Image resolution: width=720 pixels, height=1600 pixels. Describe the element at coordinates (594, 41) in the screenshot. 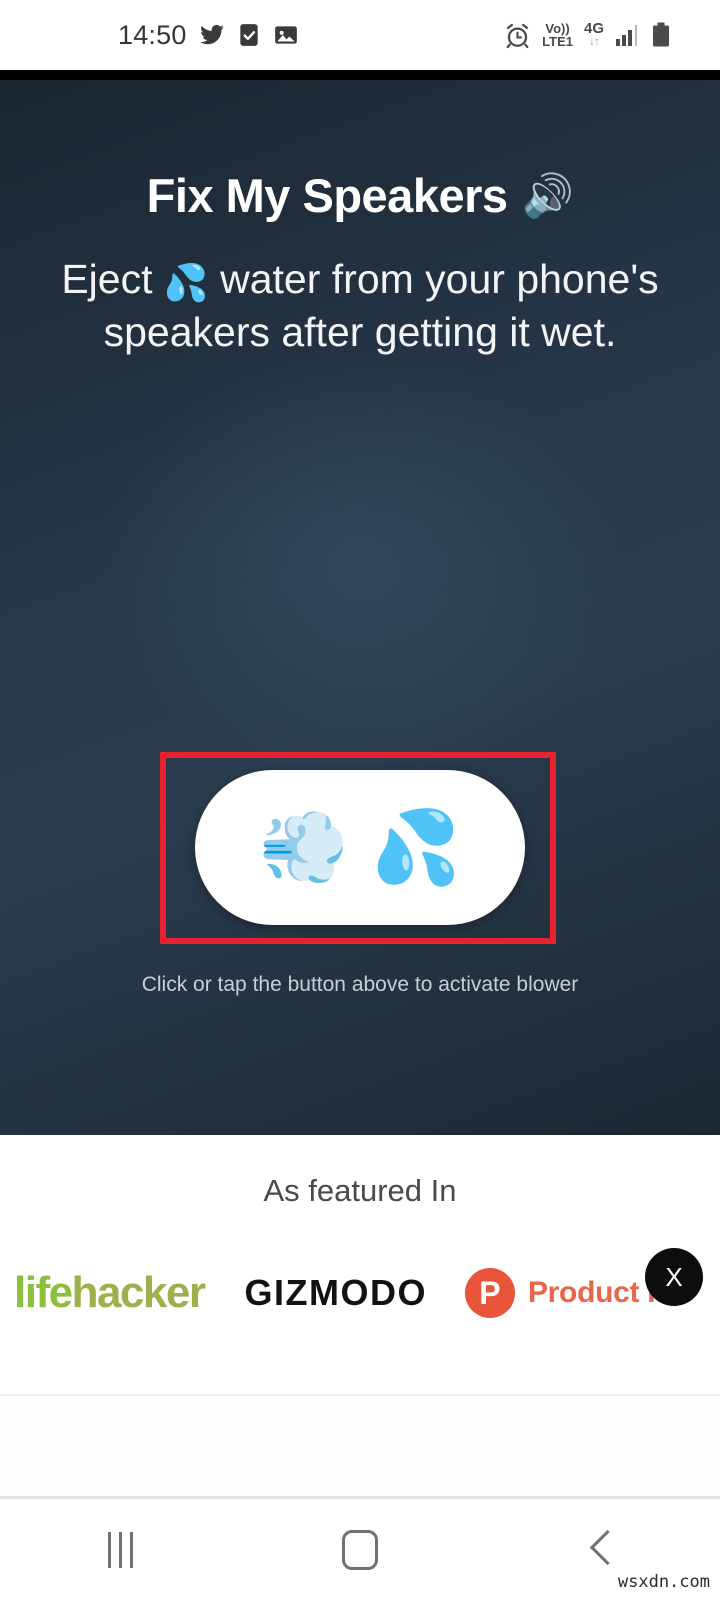

I see `data-arrows-icon: ↓↑` at that location.